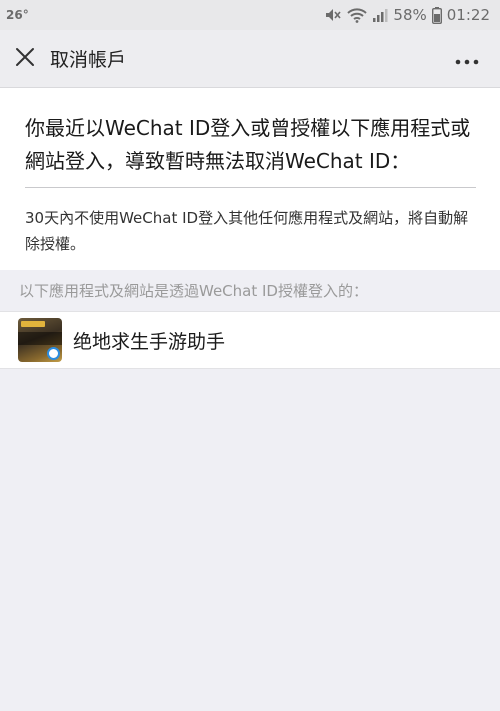 The height and width of the screenshot is (711, 500). What do you see at coordinates (468, 15) in the screenshot?
I see `clock: 01:22` at bounding box center [468, 15].